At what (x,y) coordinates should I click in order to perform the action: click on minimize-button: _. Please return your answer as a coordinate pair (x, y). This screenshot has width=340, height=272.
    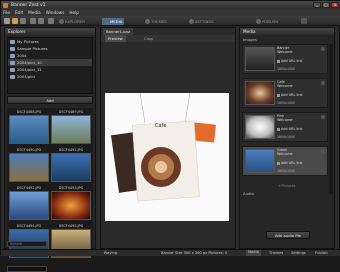
    Looking at the image, I should click on (317, 5).